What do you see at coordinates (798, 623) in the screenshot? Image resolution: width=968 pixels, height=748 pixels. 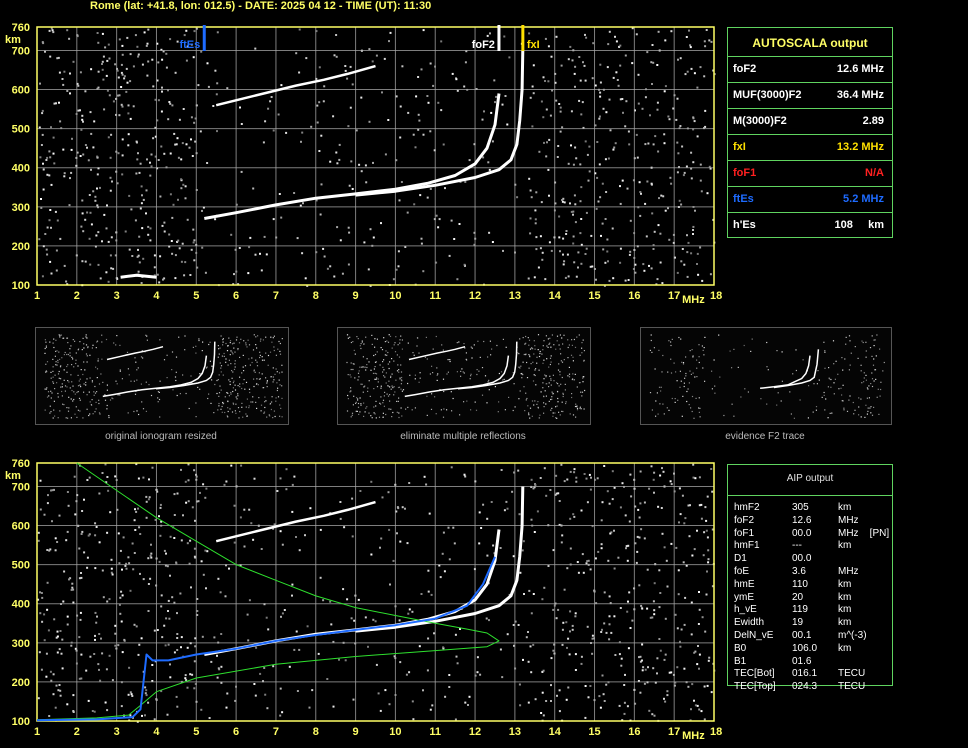 I see `aip-value: 19` at bounding box center [798, 623].